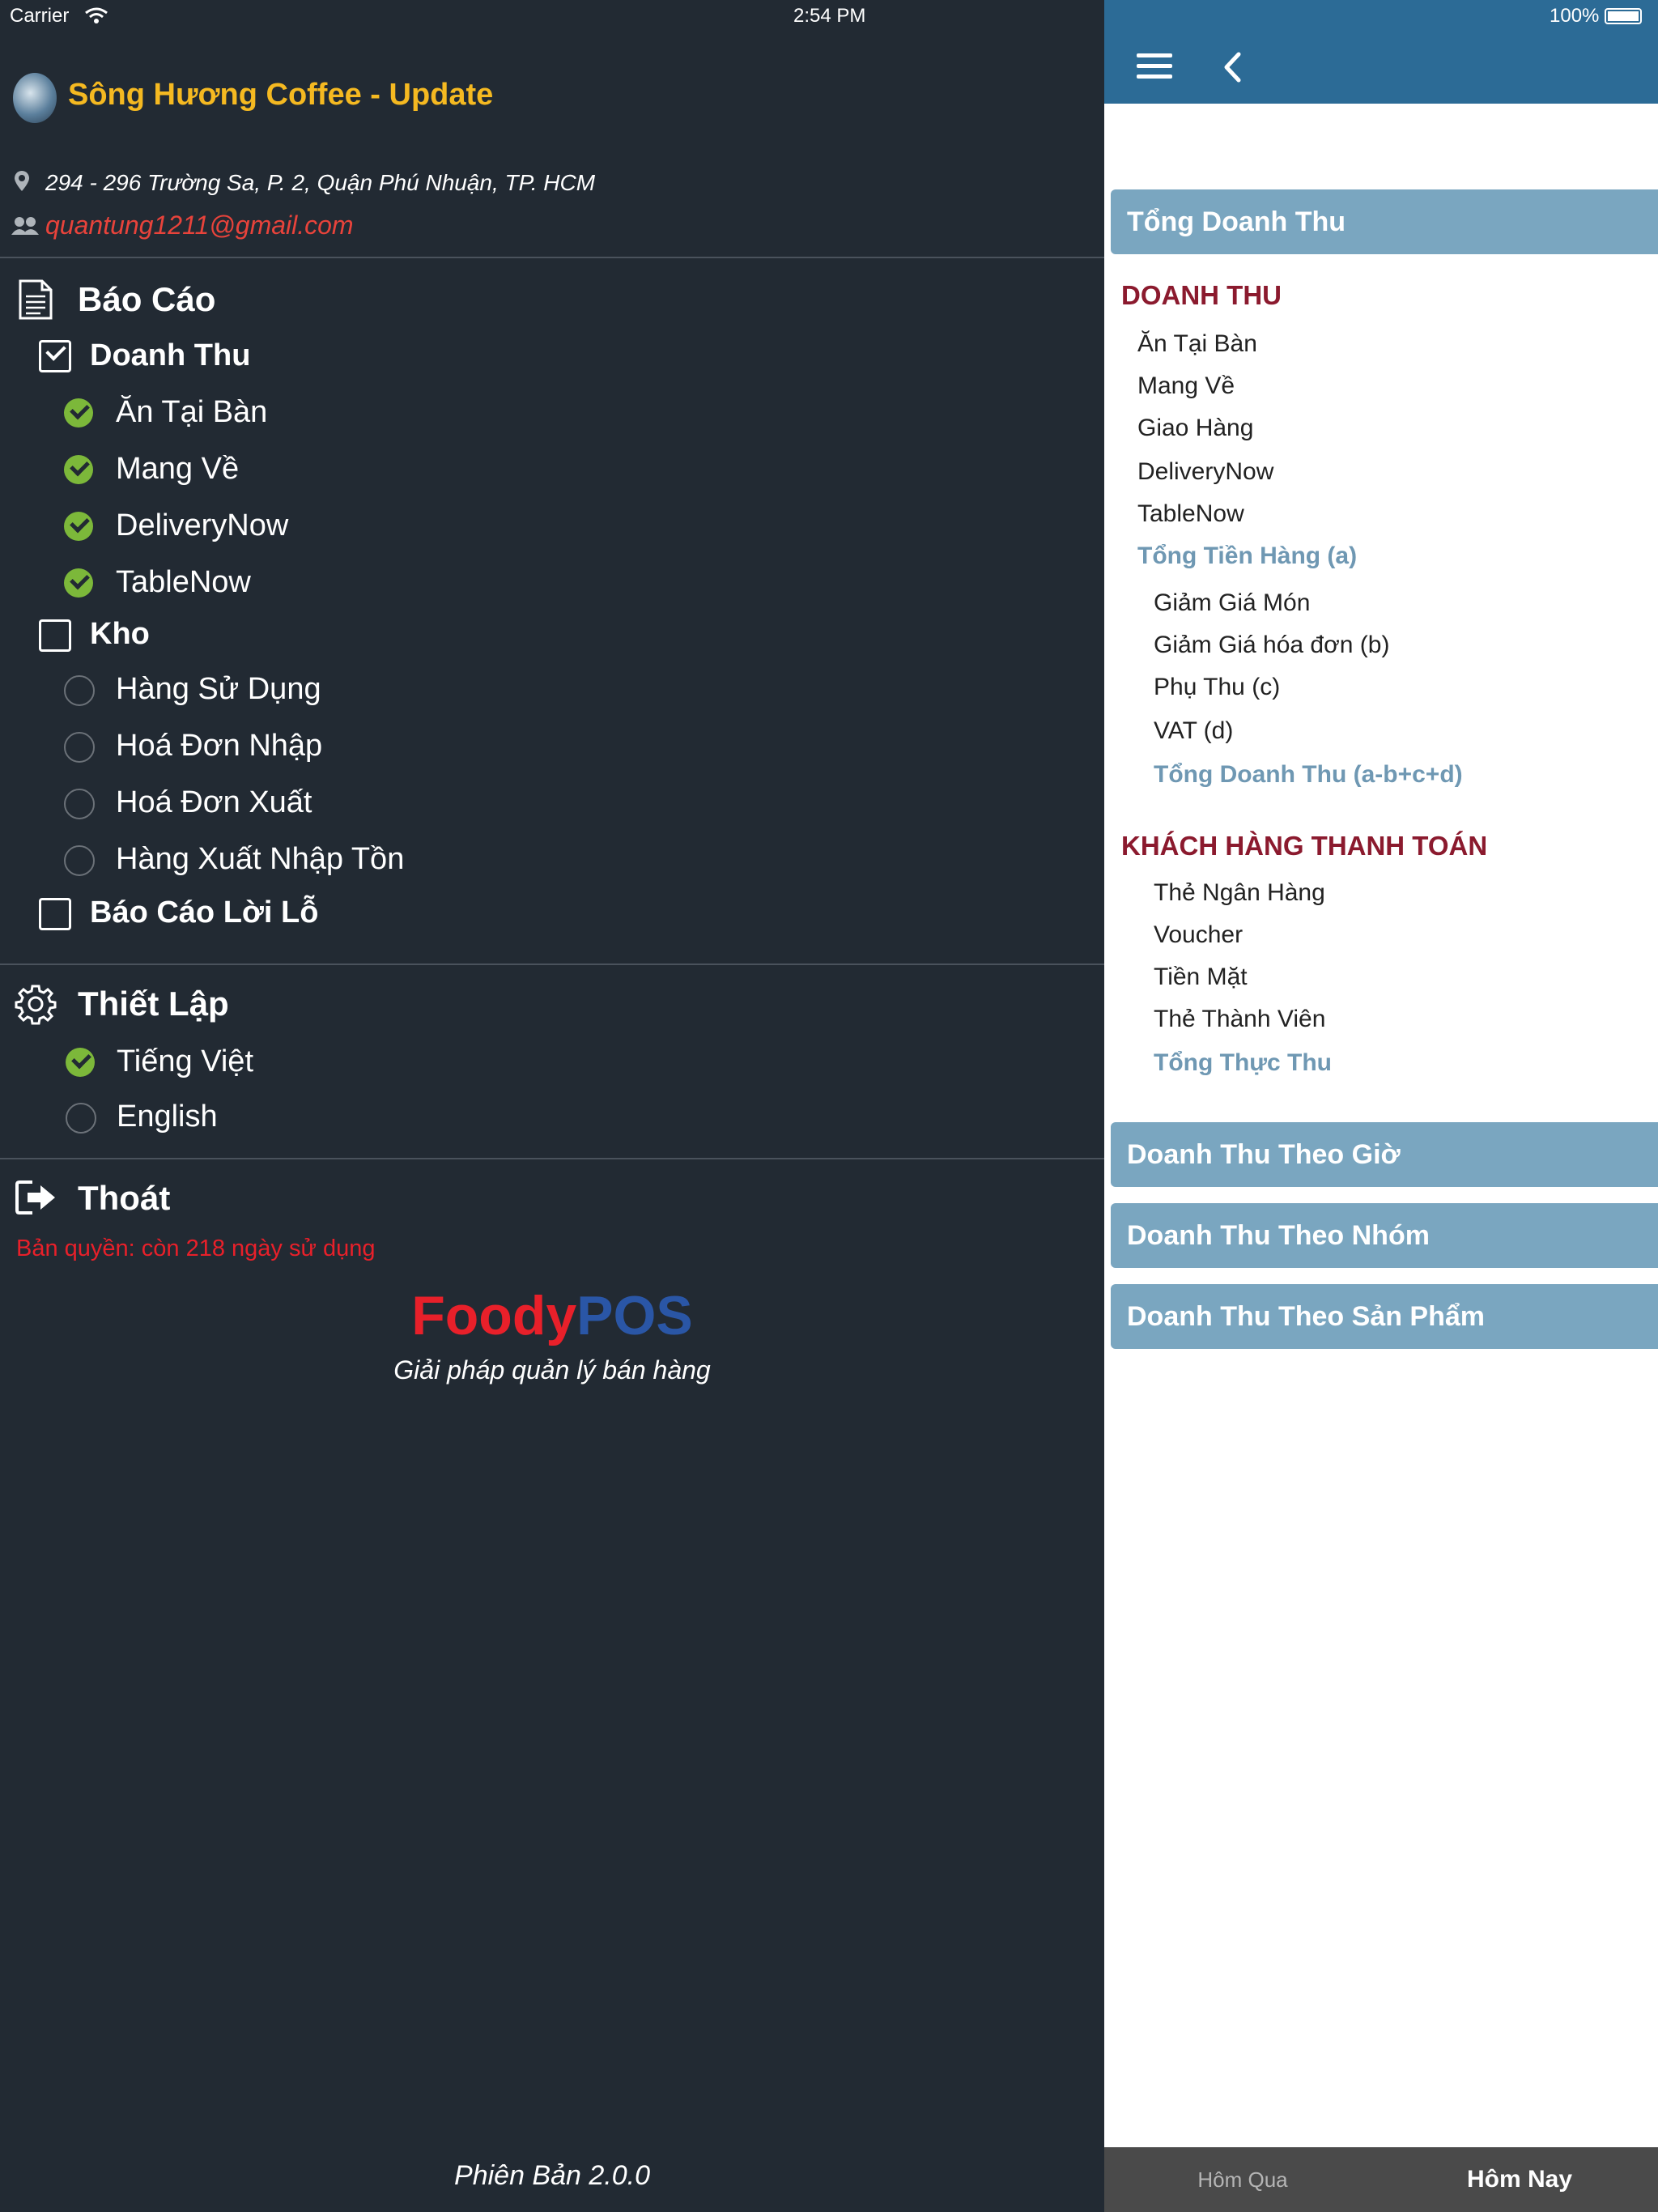  I want to click on payment-section-title: KHÁCH HÀNG THANH TOÁN, so click(1304, 846).